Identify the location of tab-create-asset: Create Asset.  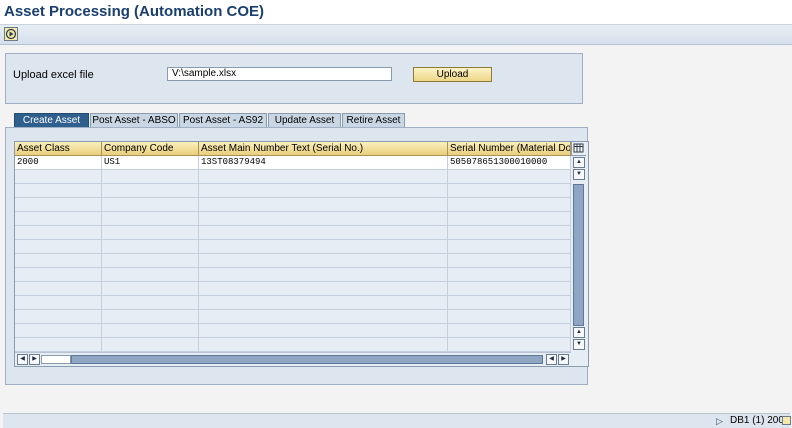
(51, 120).